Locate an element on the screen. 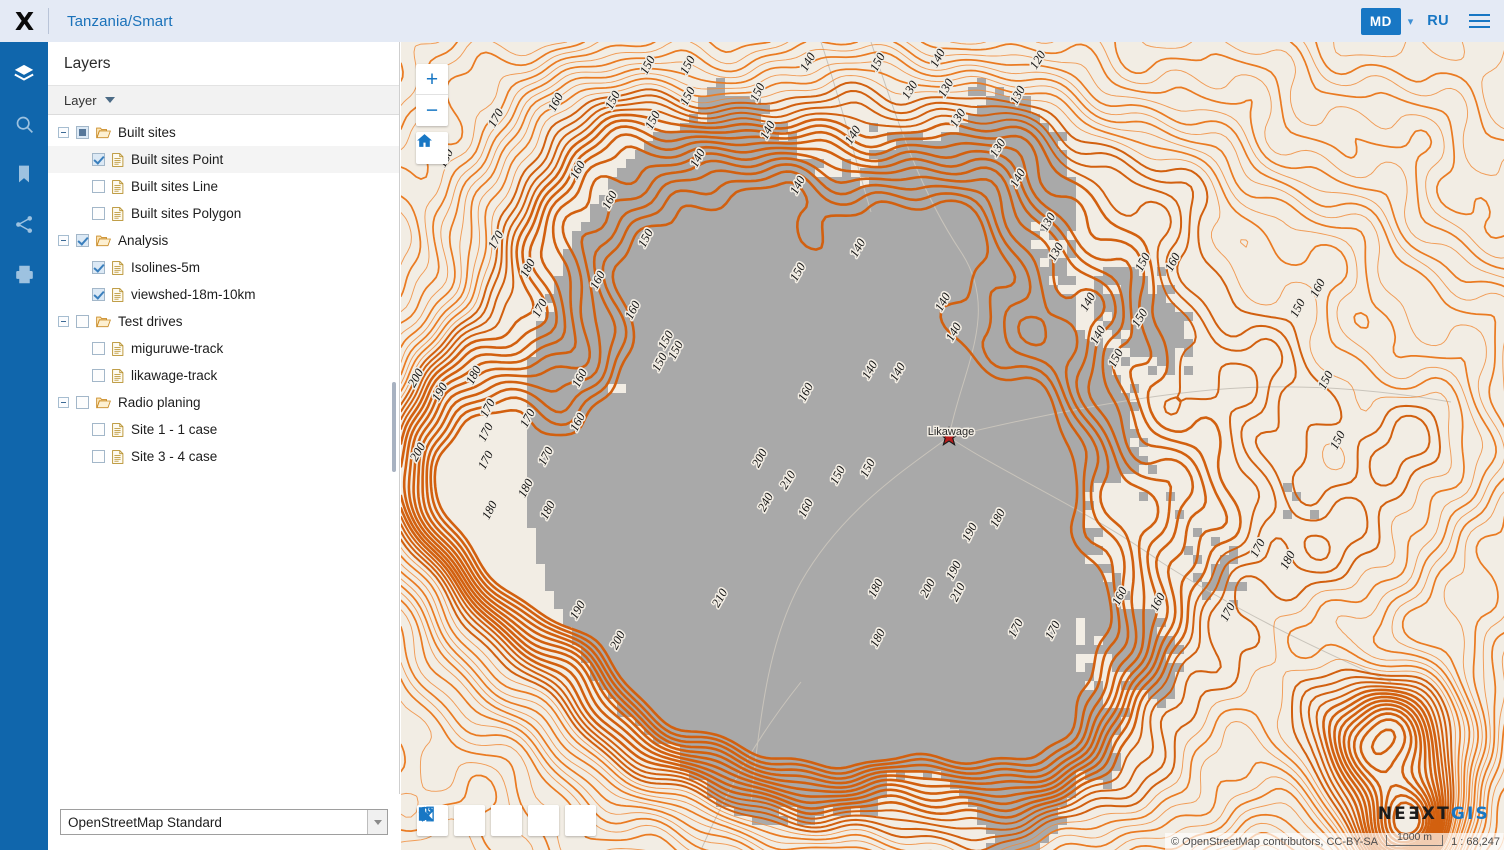  rail-item-layers is located at coordinates (24, 74).